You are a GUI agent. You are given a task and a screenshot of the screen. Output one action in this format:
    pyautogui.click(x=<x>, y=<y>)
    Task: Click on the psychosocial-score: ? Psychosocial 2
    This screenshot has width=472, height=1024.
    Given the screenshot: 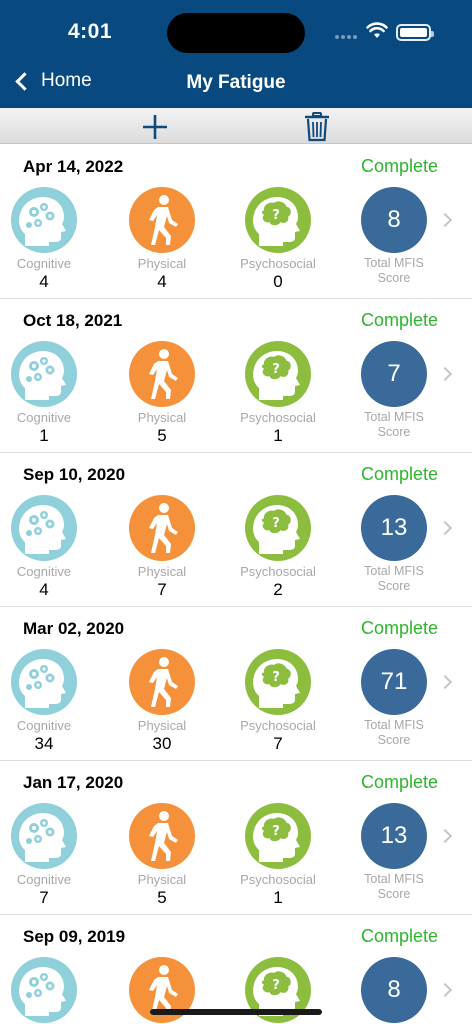 What is the action you would take?
    pyautogui.click(x=278, y=547)
    